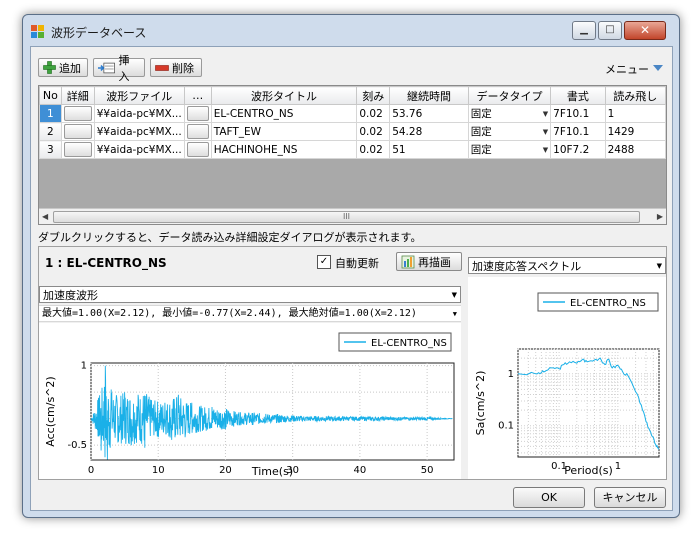 The width and height of the screenshot is (700, 537). I want to click on auto-update-label: 自動更新, so click(357, 263).